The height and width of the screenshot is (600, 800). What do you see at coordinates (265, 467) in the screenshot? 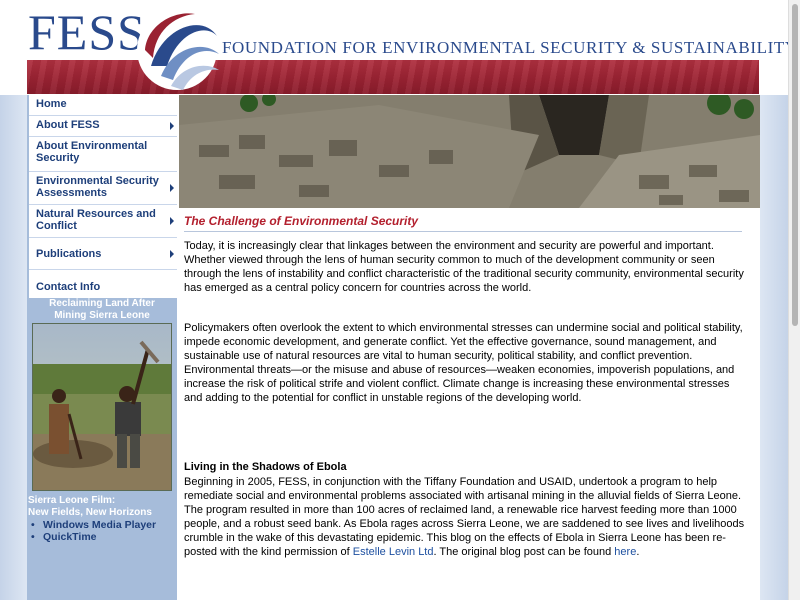
I see `ebola-heading: Living in the Shadows of Ebola` at bounding box center [265, 467].